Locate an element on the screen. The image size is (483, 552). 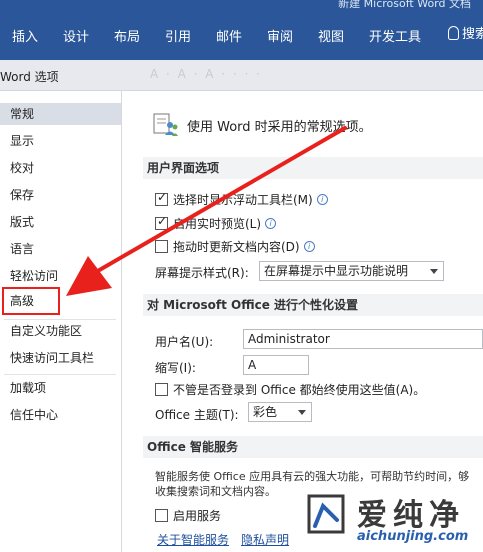
office-theme-label: Office 主题(T): is located at coordinates (197, 415).